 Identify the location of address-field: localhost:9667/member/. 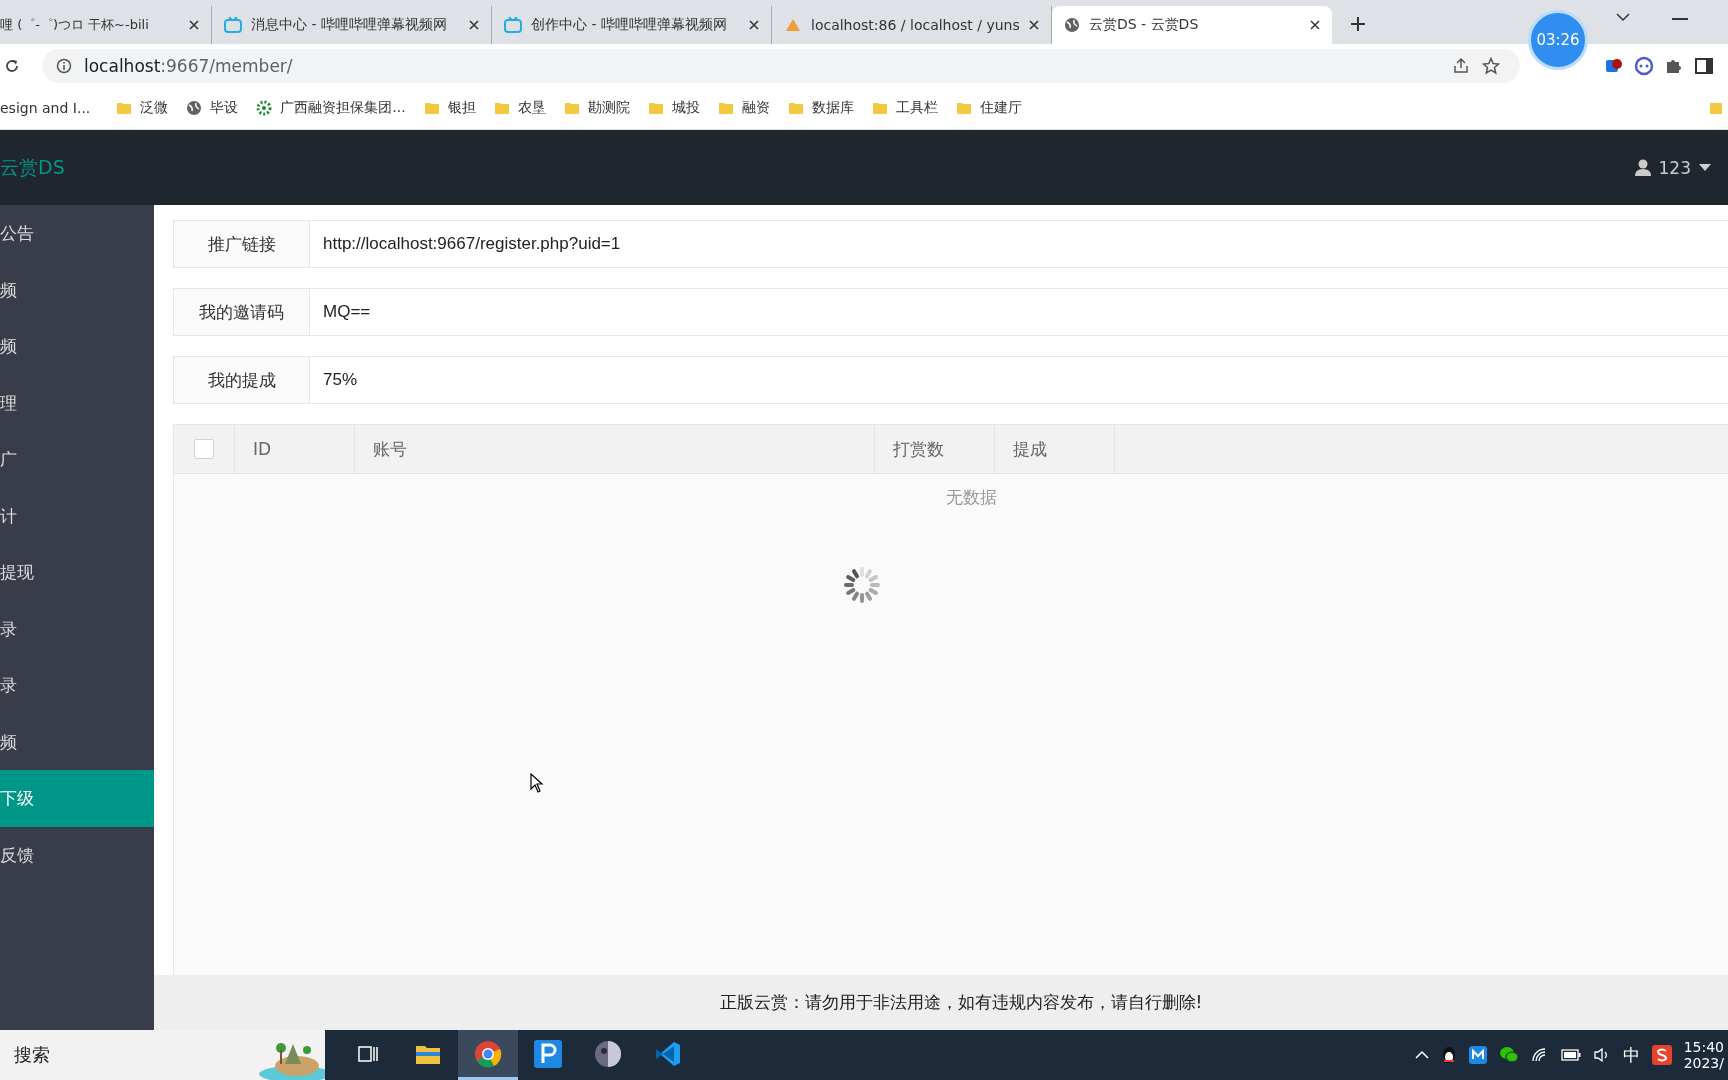
(781, 65).